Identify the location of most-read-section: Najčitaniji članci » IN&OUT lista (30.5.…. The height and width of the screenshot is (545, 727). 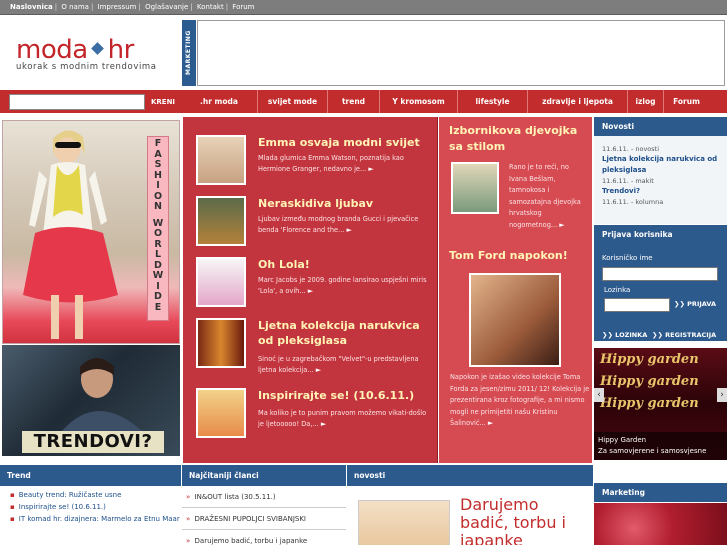
(264, 505).